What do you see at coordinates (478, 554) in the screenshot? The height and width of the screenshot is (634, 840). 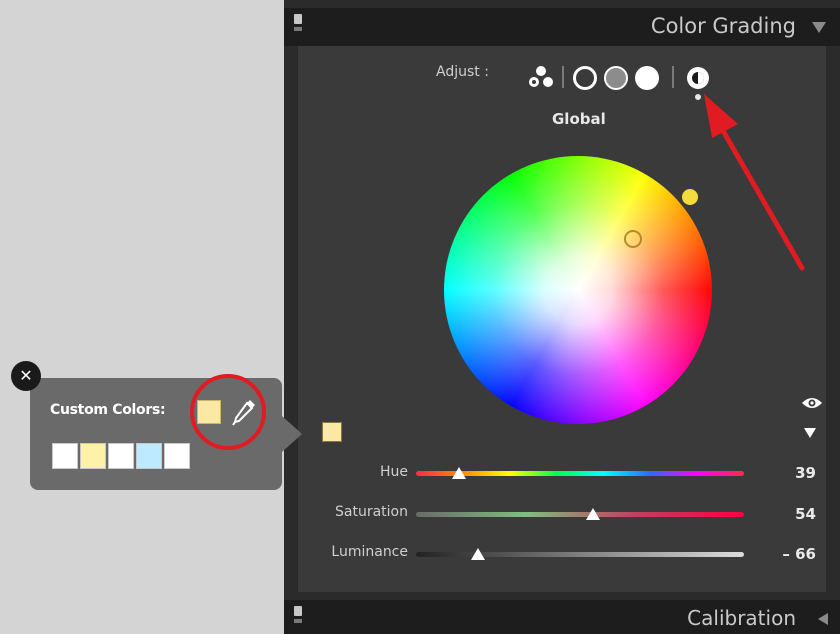 I see `luminance-slider-thumb` at bounding box center [478, 554].